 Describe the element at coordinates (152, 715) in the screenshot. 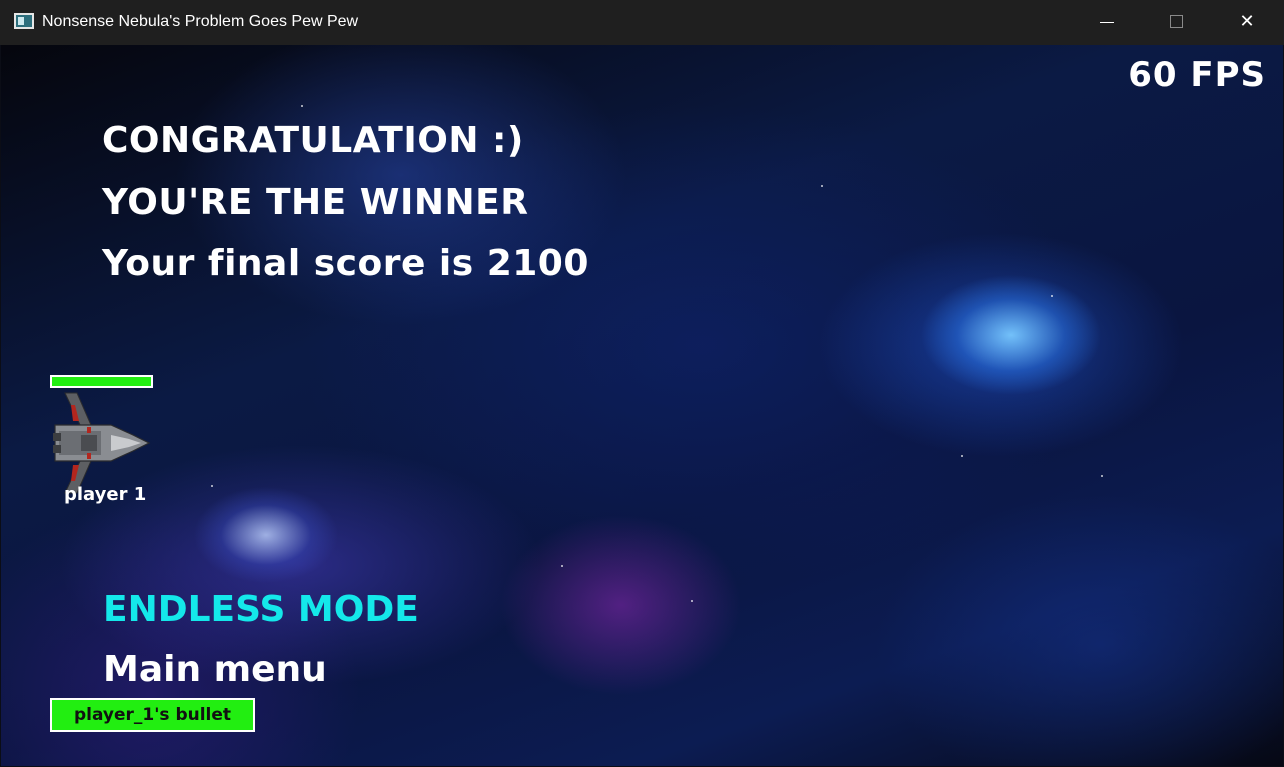

I see `bullet-label: player_1's bullet` at that location.